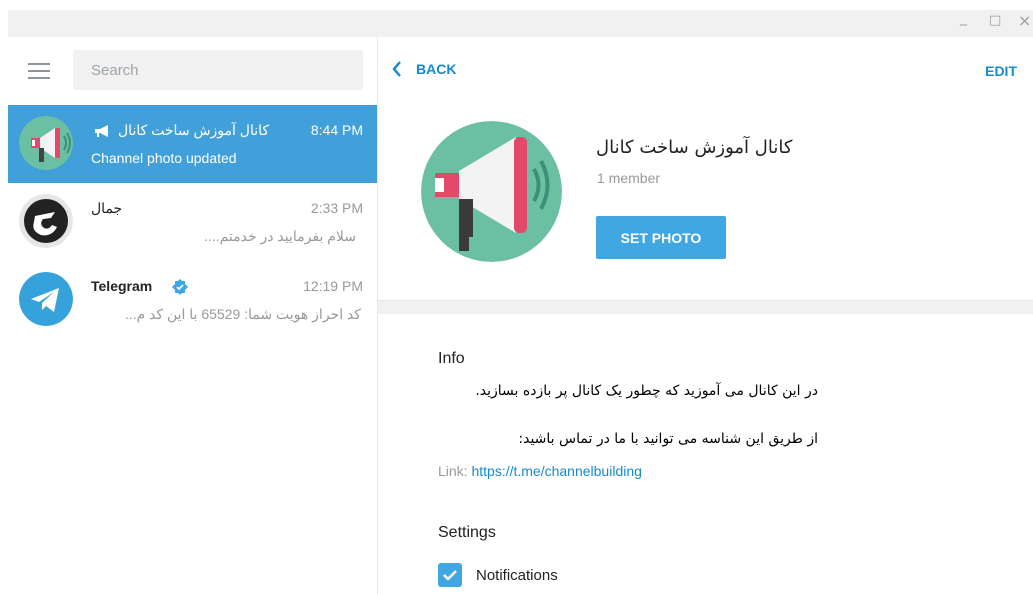 The height and width of the screenshot is (594, 1033). What do you see at coordinates (491, 191) in the screenshot?
I see `channel-photo-megaphone-icon` at bounding box center [491, 191].